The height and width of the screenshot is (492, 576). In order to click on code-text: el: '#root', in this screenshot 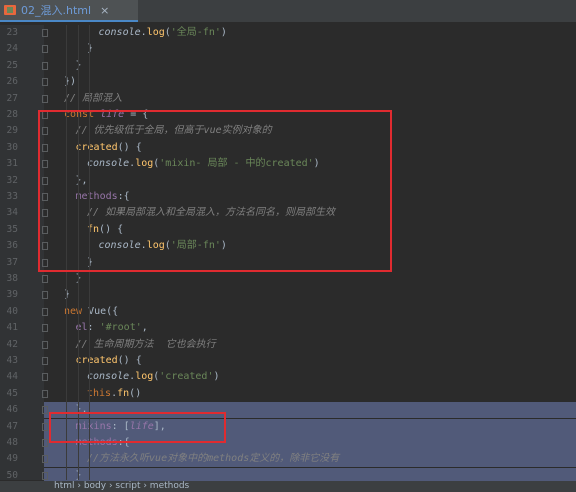, I will do `click(112, 328)`.